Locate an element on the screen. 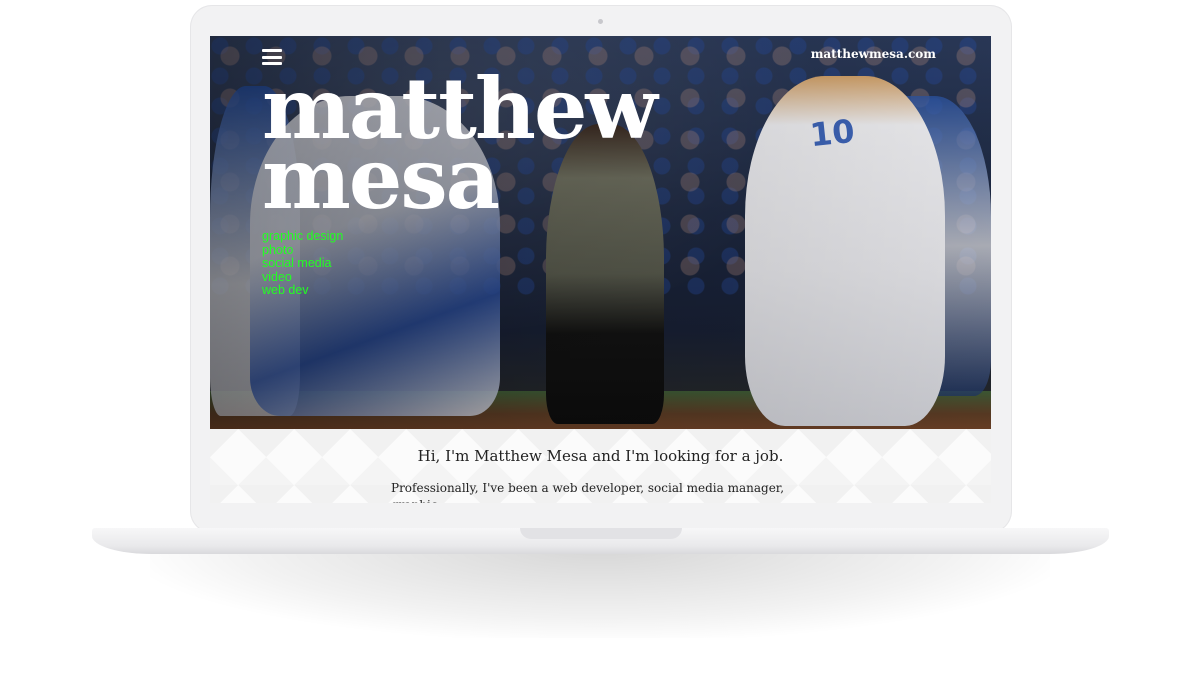 Image resolution: width=1200 pixels, height=697 pixels. site-url-link: matthewmesa.com is located at coordinates (873, 54).